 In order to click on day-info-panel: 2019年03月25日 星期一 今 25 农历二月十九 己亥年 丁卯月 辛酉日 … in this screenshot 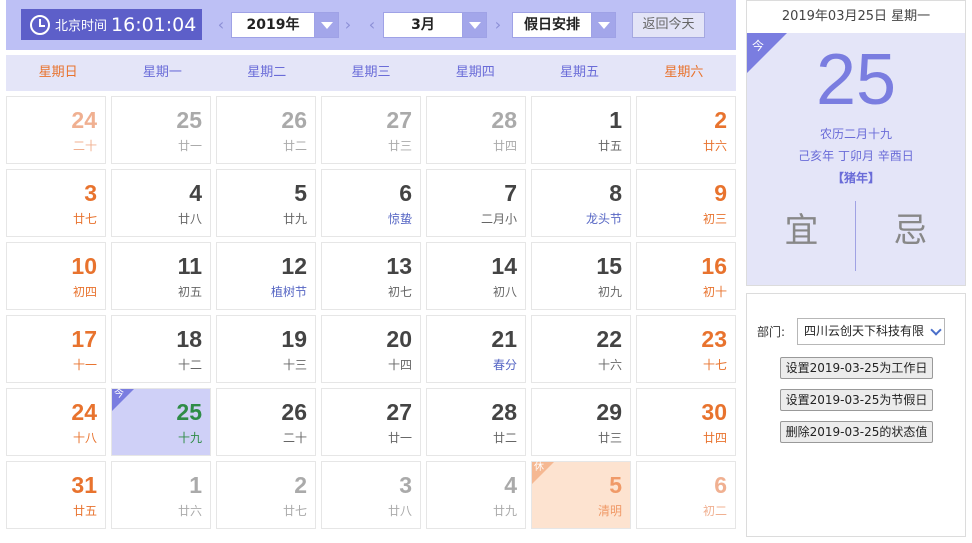, I will do `click(856, 143)`.